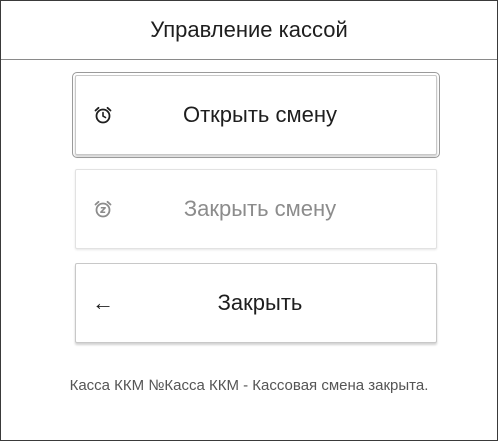  What do you see at coordinates (260, 208) in the screenshot?
I see `close-shift-label: Закрыть смену` at bounding box center [260, 208].